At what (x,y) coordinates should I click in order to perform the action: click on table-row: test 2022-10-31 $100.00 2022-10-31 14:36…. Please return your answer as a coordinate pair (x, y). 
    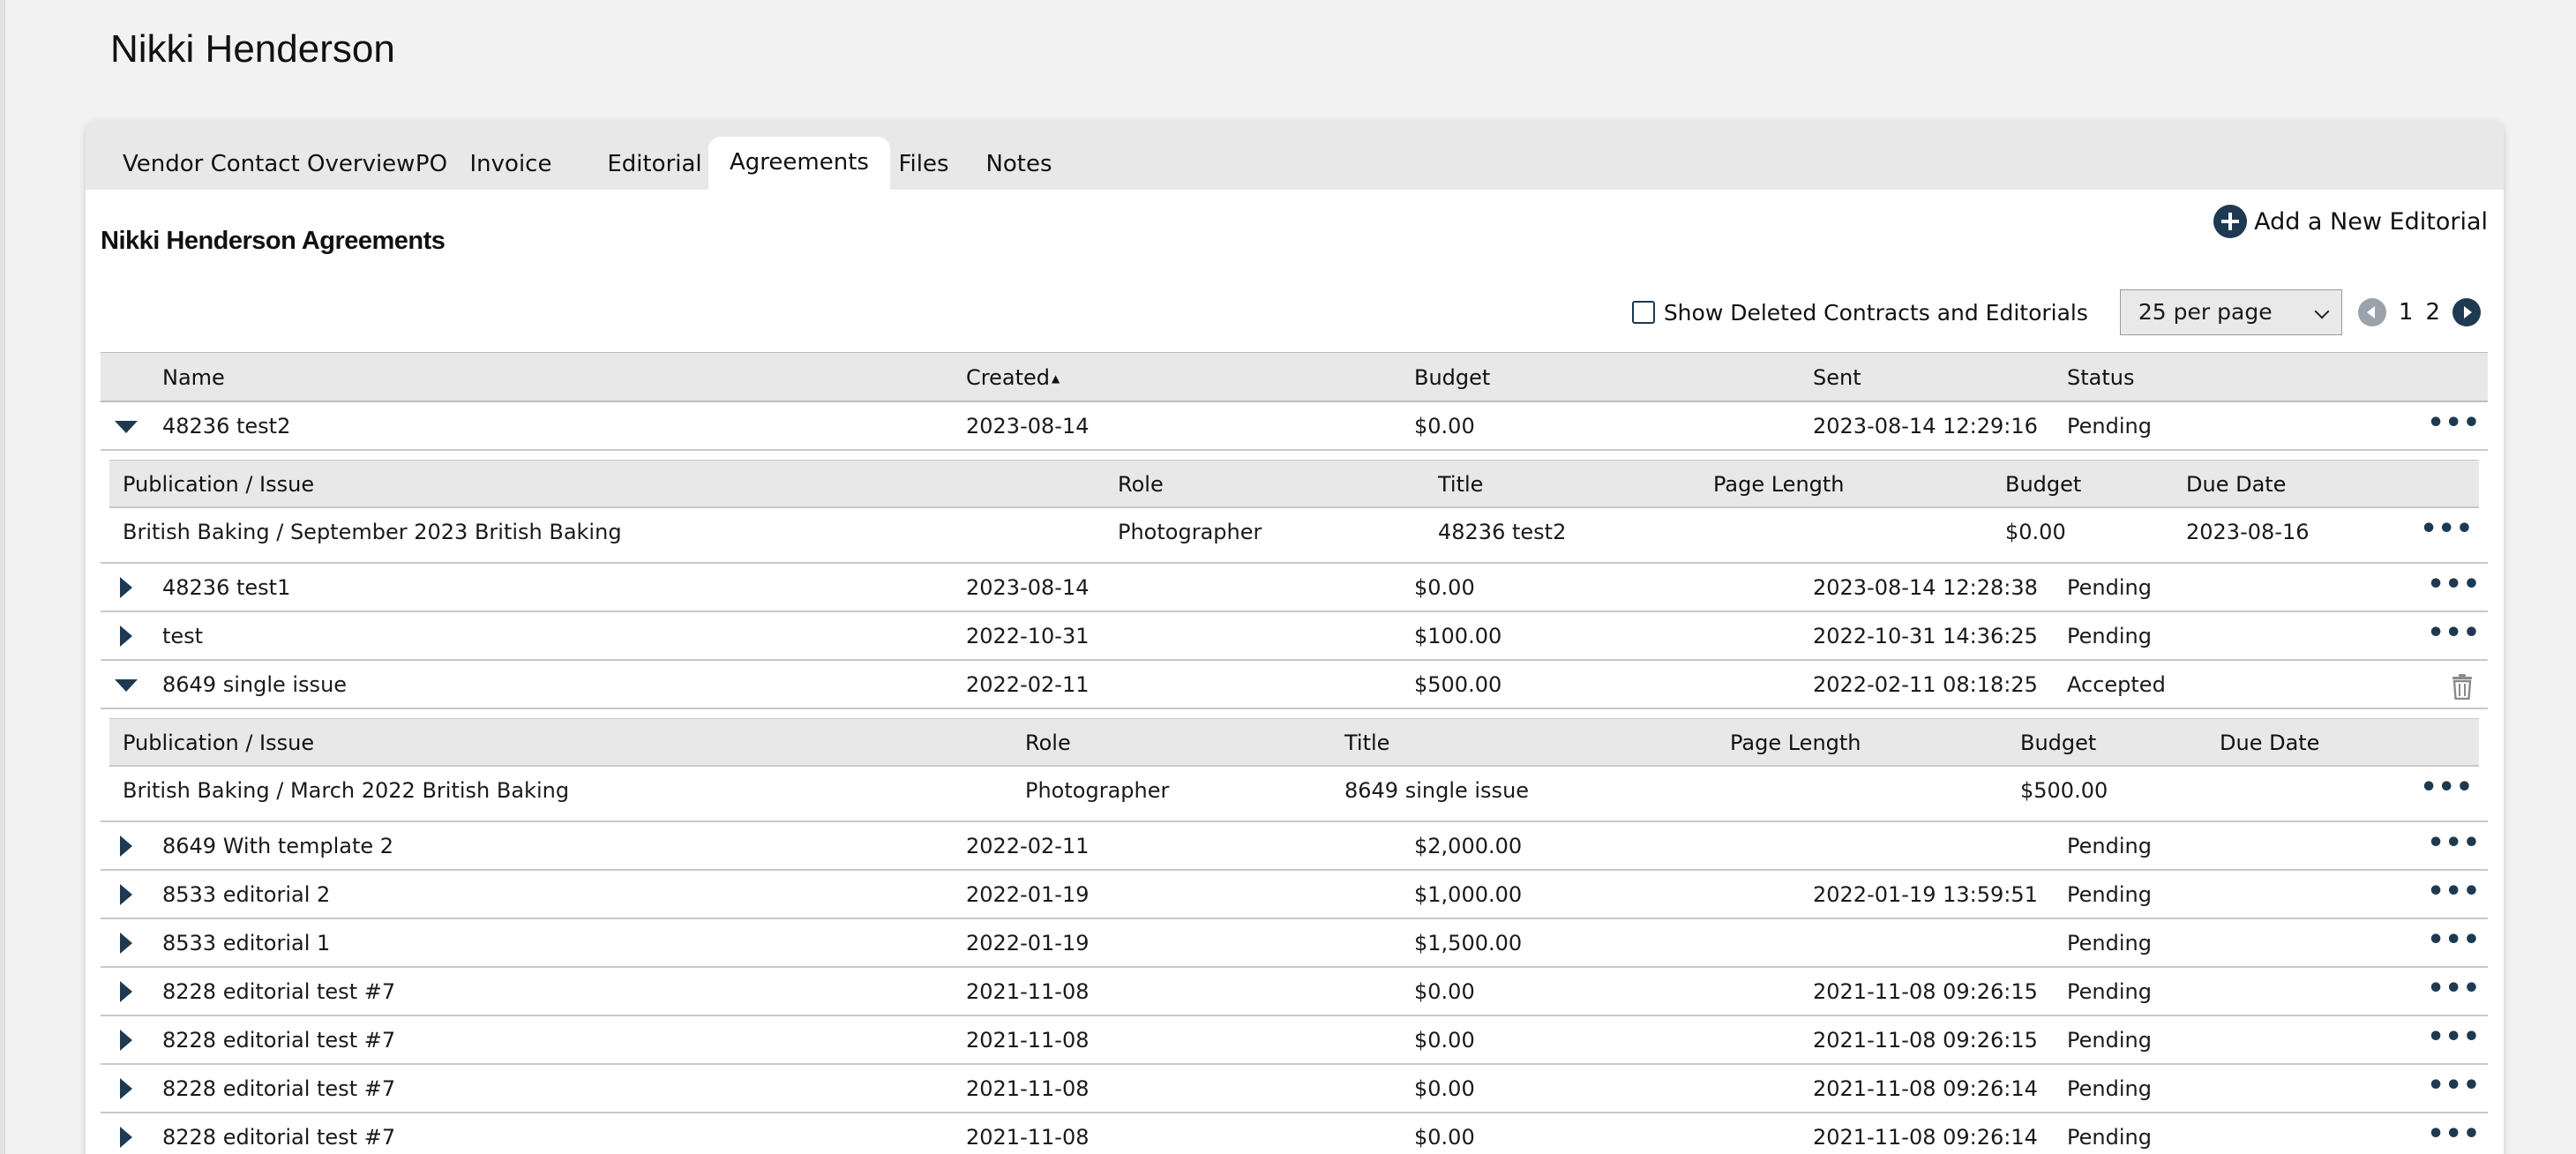
    Looking at the image, I should click on (1295, 636).